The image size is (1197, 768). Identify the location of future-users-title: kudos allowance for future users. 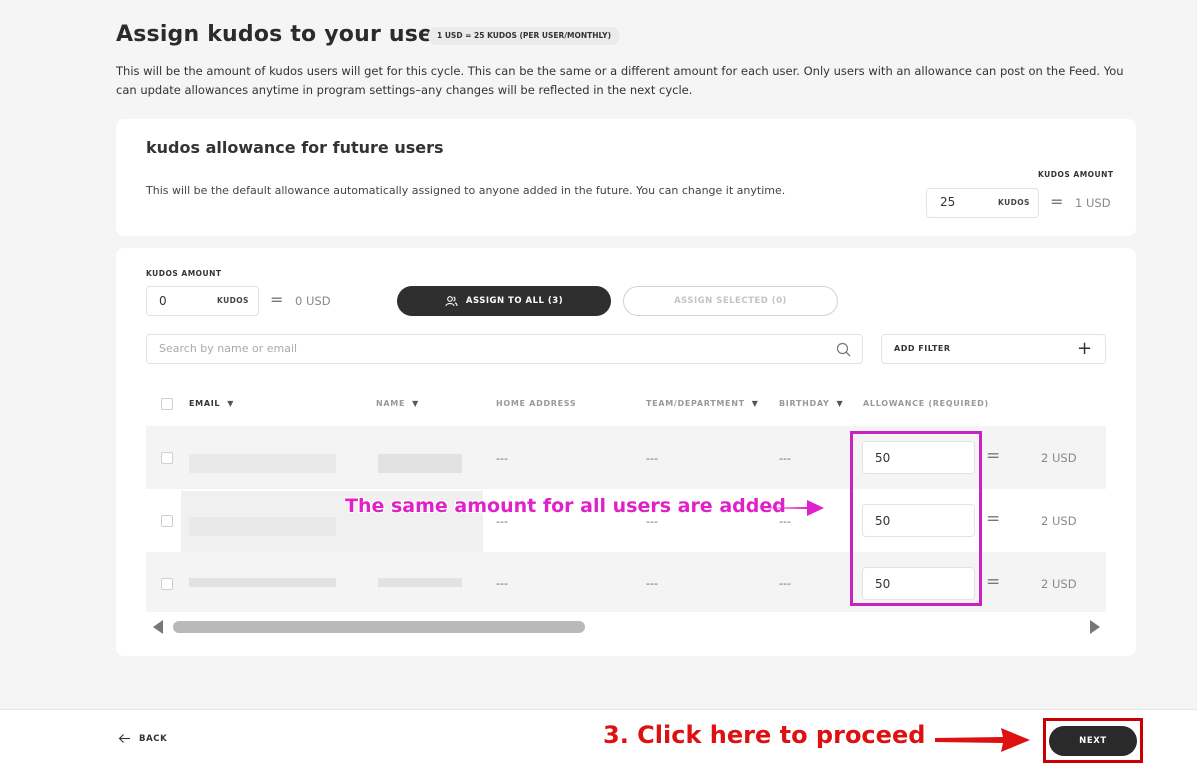
(295, 147).